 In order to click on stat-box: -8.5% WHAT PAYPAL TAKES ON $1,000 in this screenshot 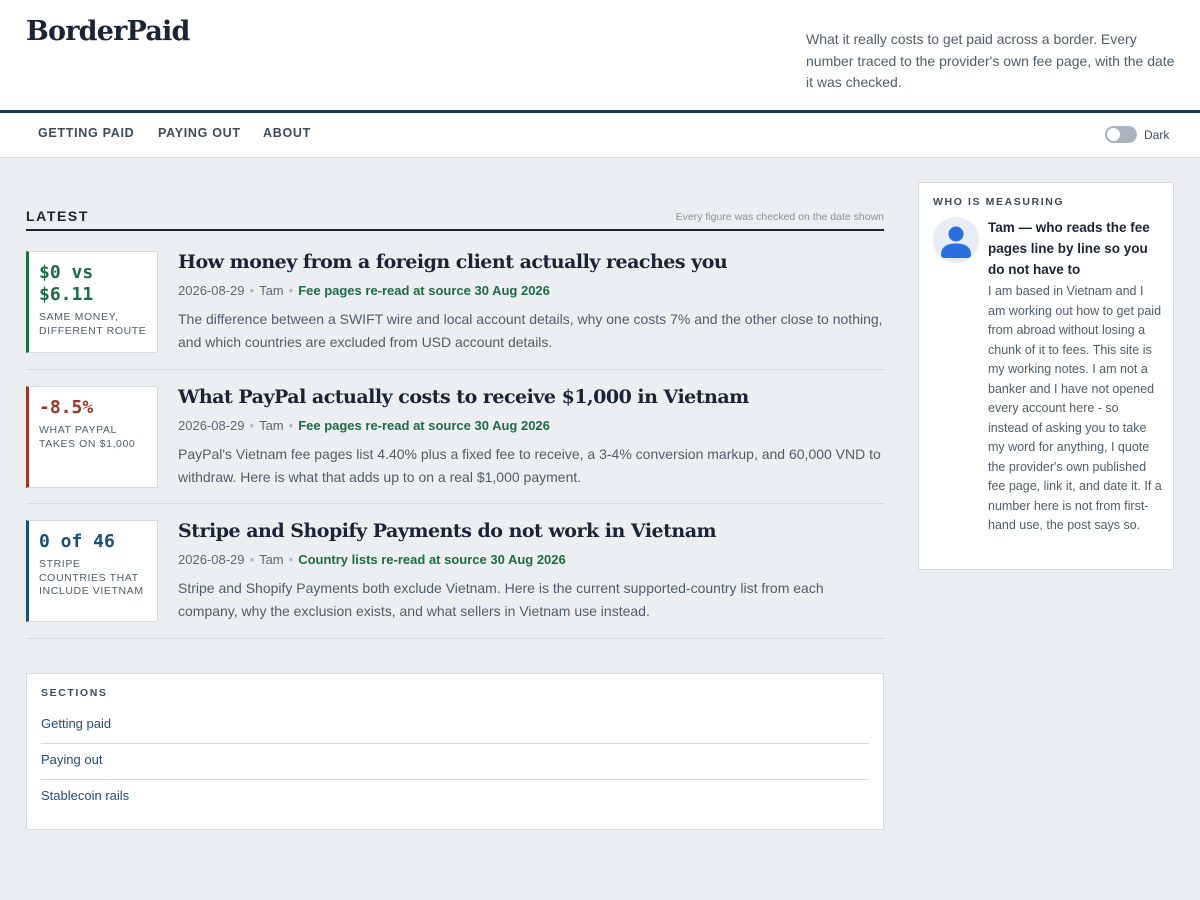, I will do `click(92, 437)`.